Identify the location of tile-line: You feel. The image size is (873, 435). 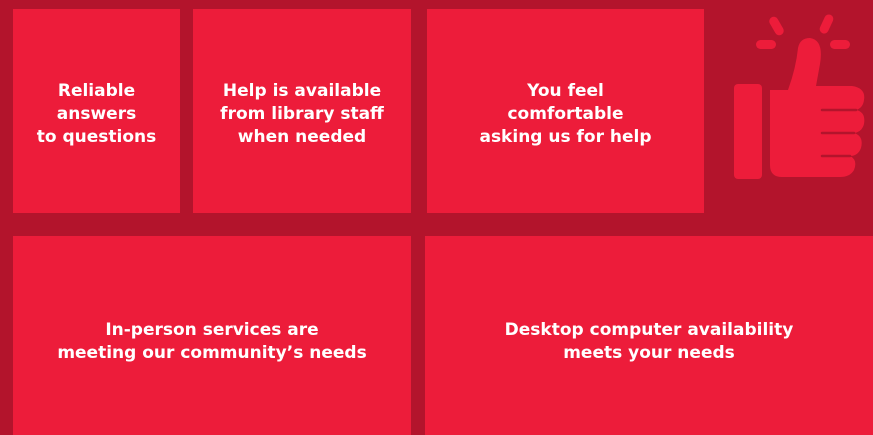
(565, 90).